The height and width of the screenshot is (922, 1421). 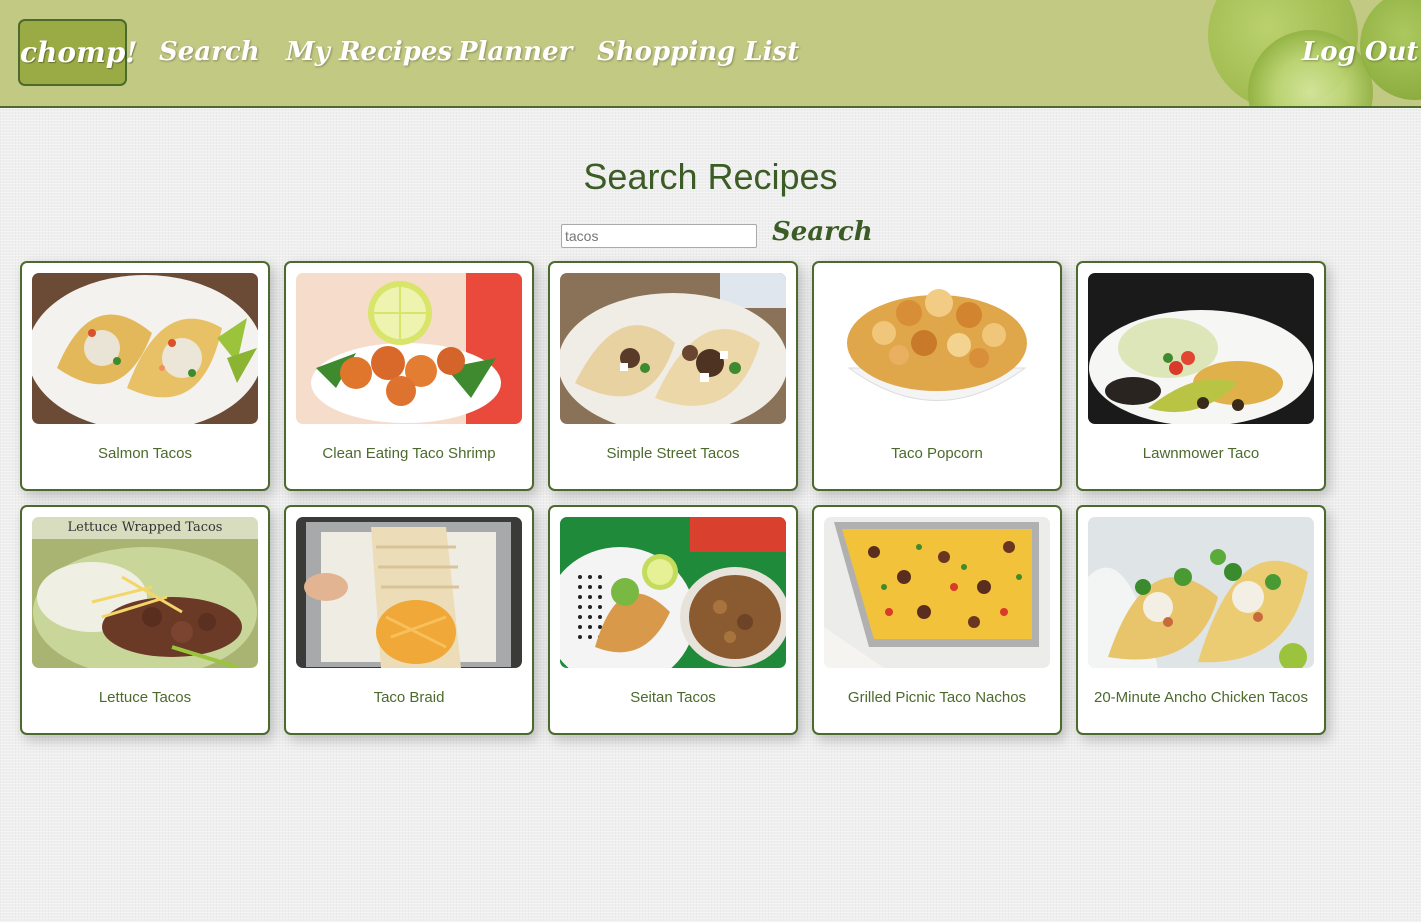 What do you see at coordinates (209, 52) in the screenshot?
I see `nav-search-link: Search` at bounding box center [209, 52].